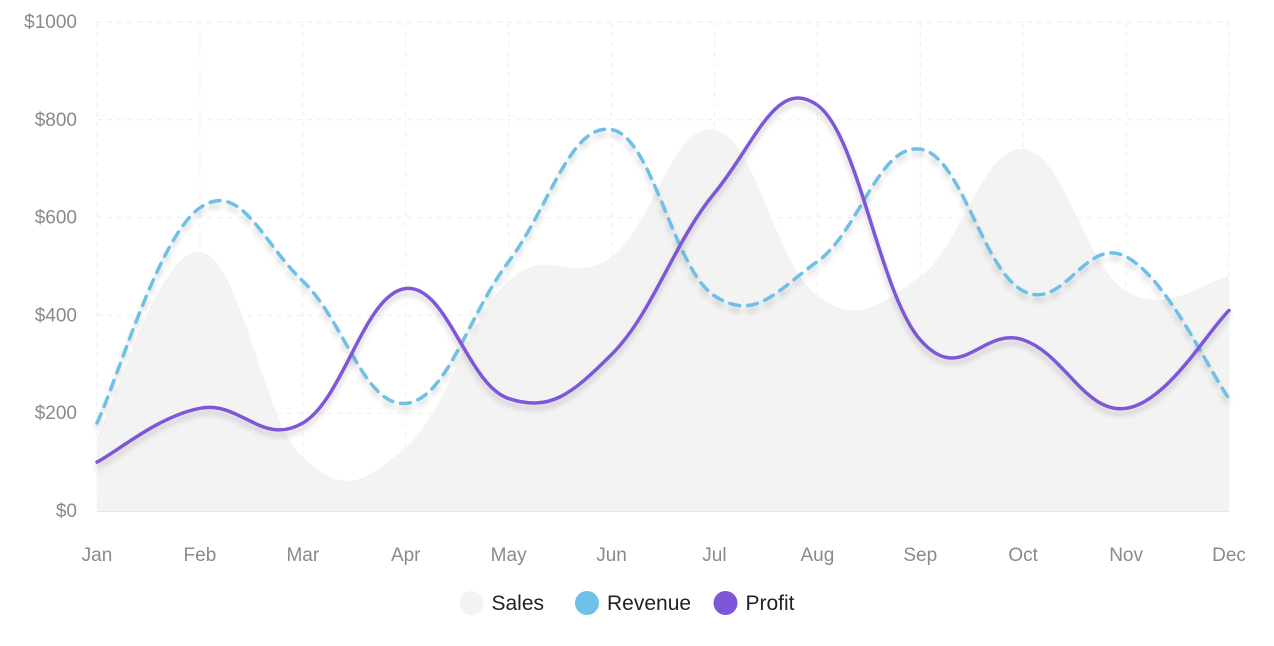 Image resolution: width=1274 pixels, height=646 pixels. Describe the element at coordinates (97, 555) in the screenshot. I see `x-tick-label: Jan` at that location.